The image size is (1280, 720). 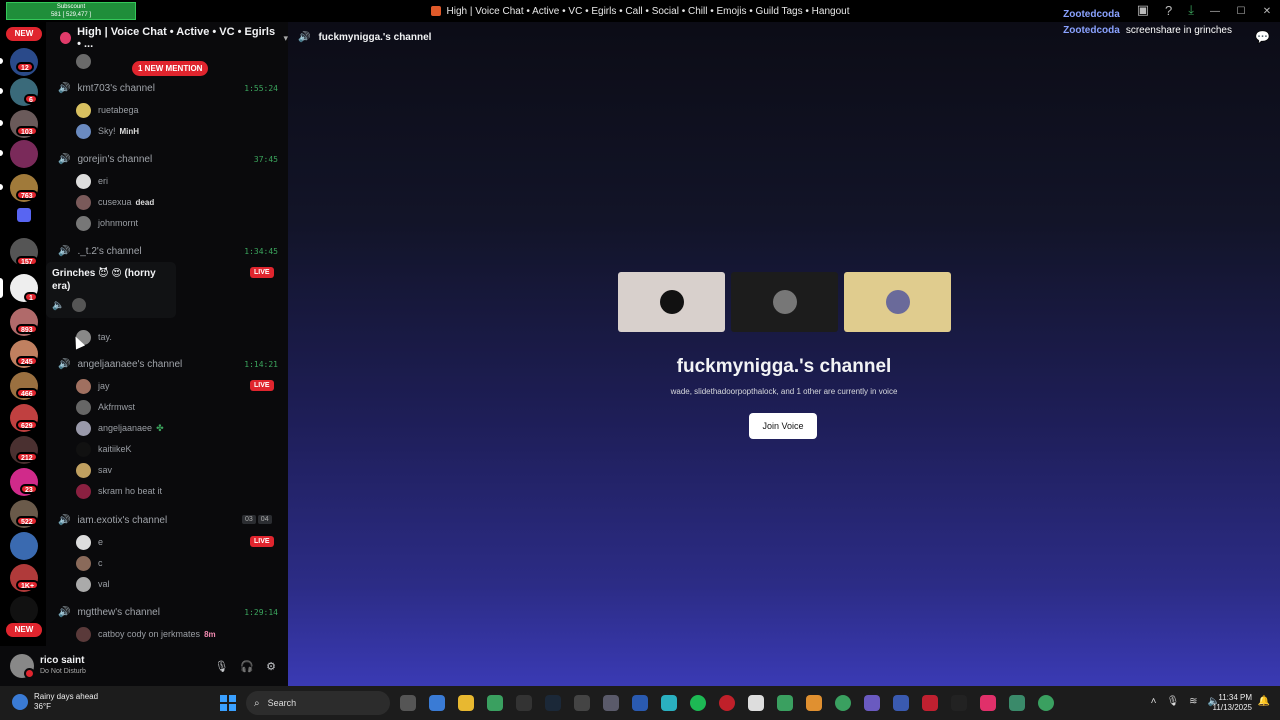 What do you see at coordinates (170, 68) in the screenshot?
I see `new-mention-pill: 1 NEW MENTION` at bounding box center [170, 68].